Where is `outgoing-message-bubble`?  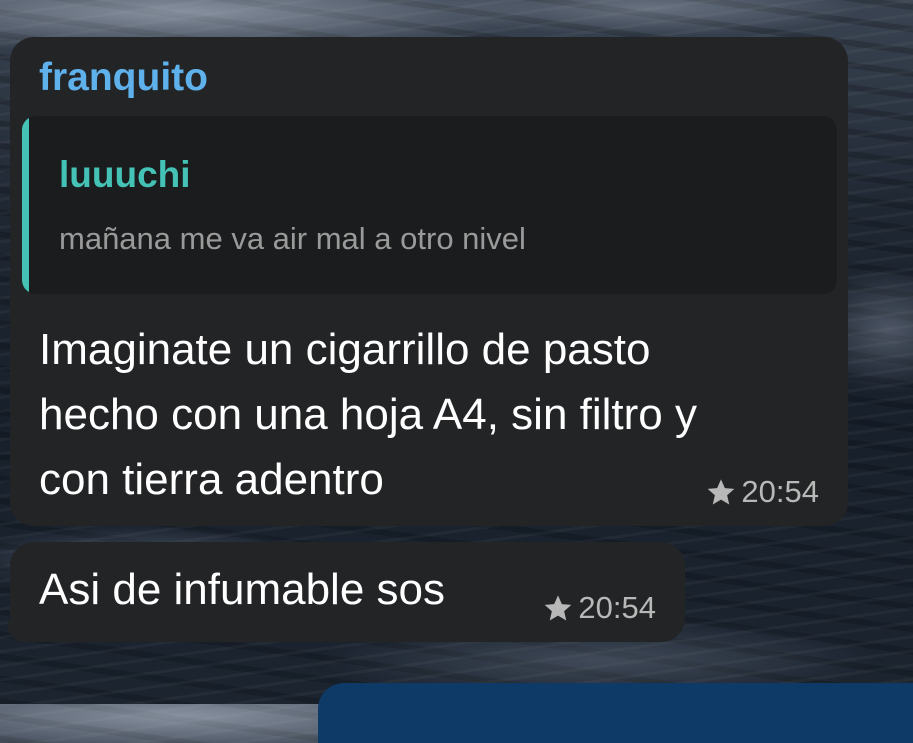 outgoing-message-bubble is located at coordinates (615, 713).